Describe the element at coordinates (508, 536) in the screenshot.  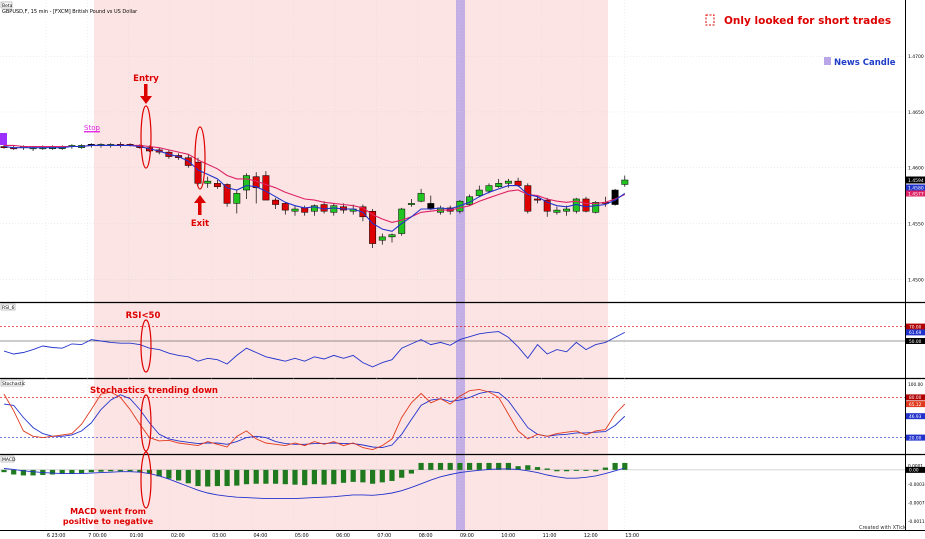
I see `time-tick-label: 10:00` at that location.